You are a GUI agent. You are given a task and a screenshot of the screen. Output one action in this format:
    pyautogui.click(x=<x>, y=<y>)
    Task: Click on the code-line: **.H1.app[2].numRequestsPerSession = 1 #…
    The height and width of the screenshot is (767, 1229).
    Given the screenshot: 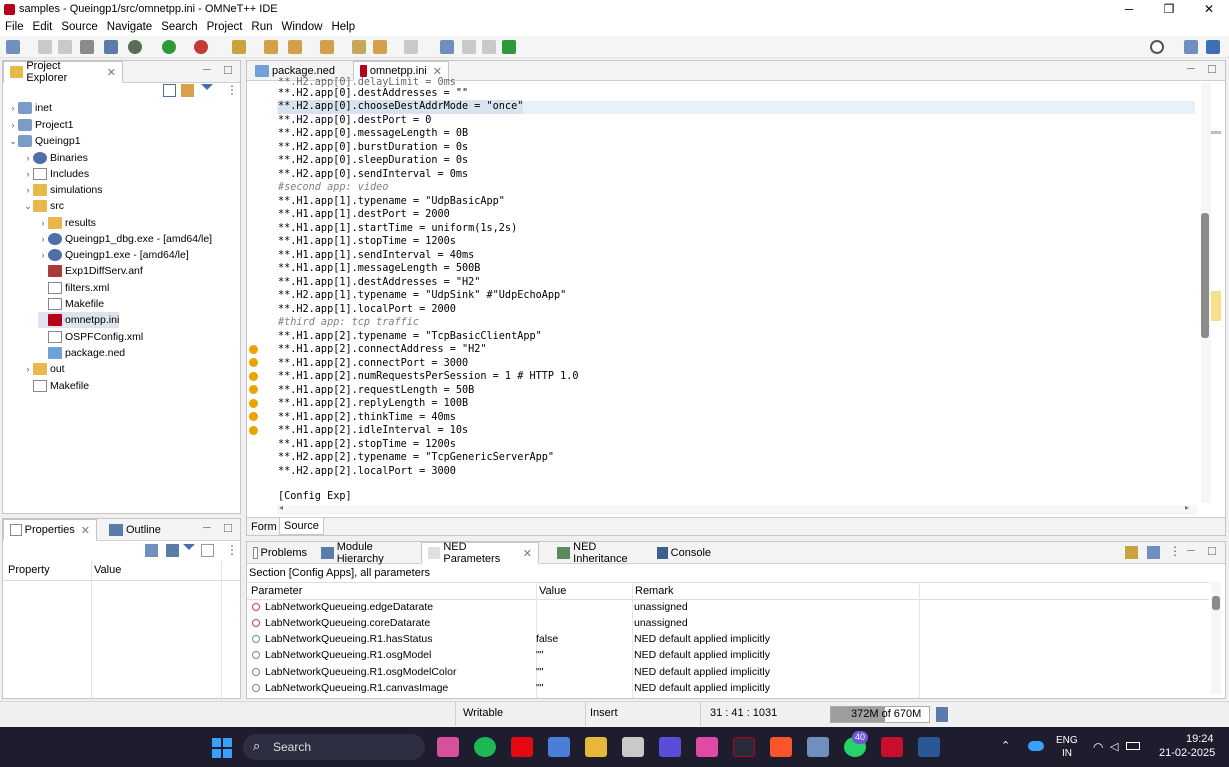 What is the action you would take?
    pyautogui.click(x=428, y=377)
    